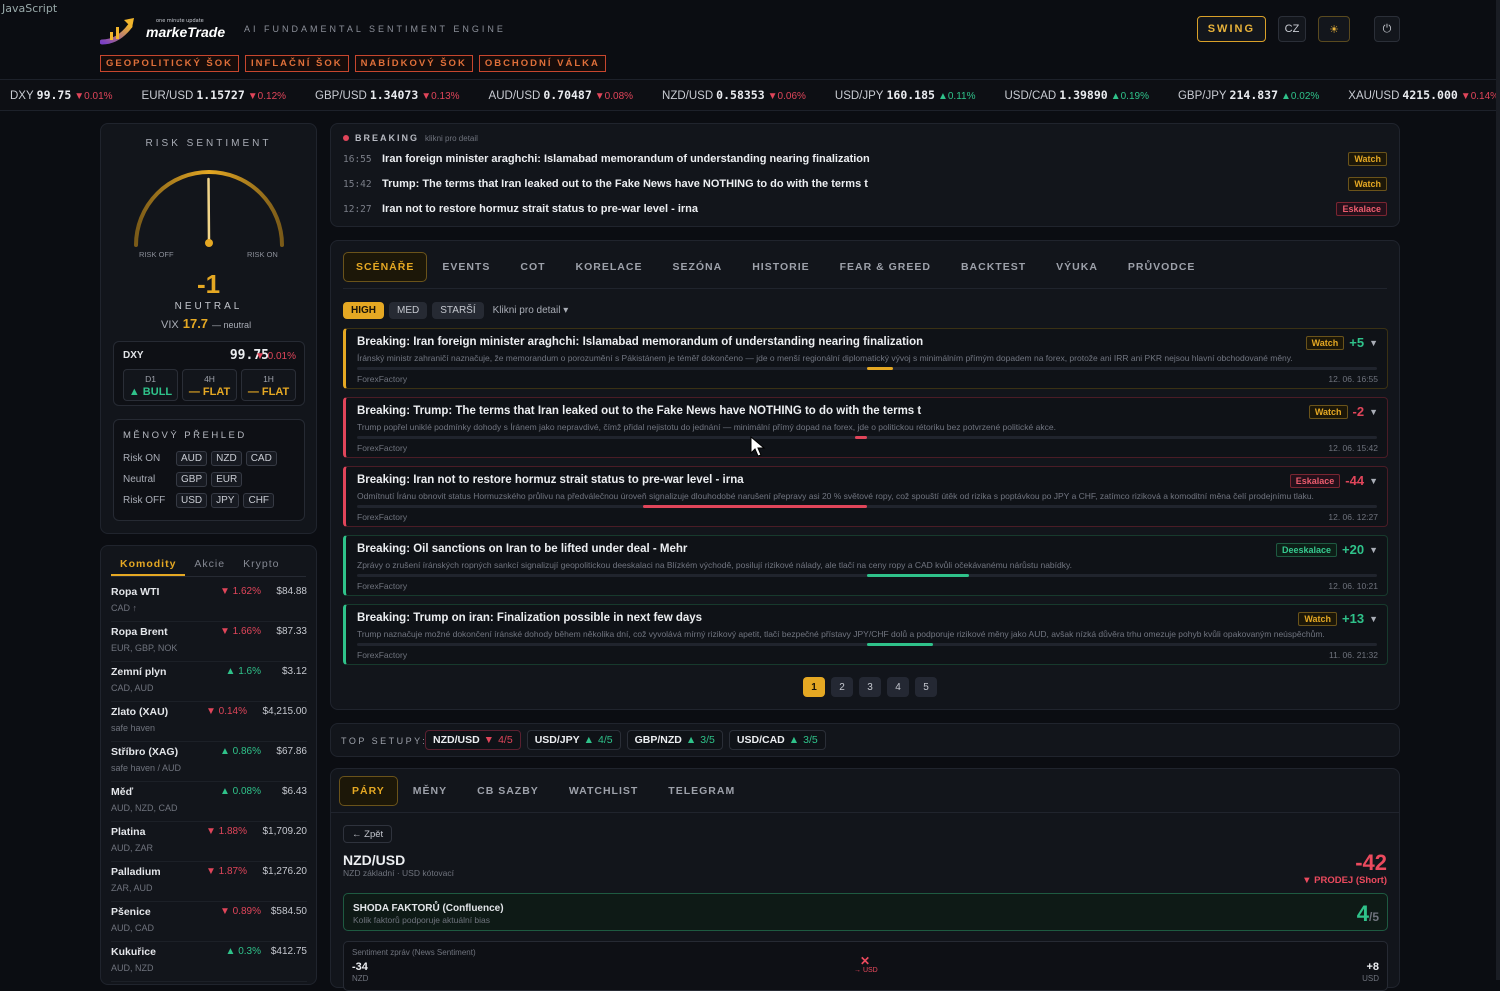 Image resolution: width=1500 pixels, height=991 pixels. What do you see at coordinates (1423, 95) in the screenshot?
I see `ticker-item: XAU/USD 4215.000 ▼0.14%` at bounding box center [1423, 95].